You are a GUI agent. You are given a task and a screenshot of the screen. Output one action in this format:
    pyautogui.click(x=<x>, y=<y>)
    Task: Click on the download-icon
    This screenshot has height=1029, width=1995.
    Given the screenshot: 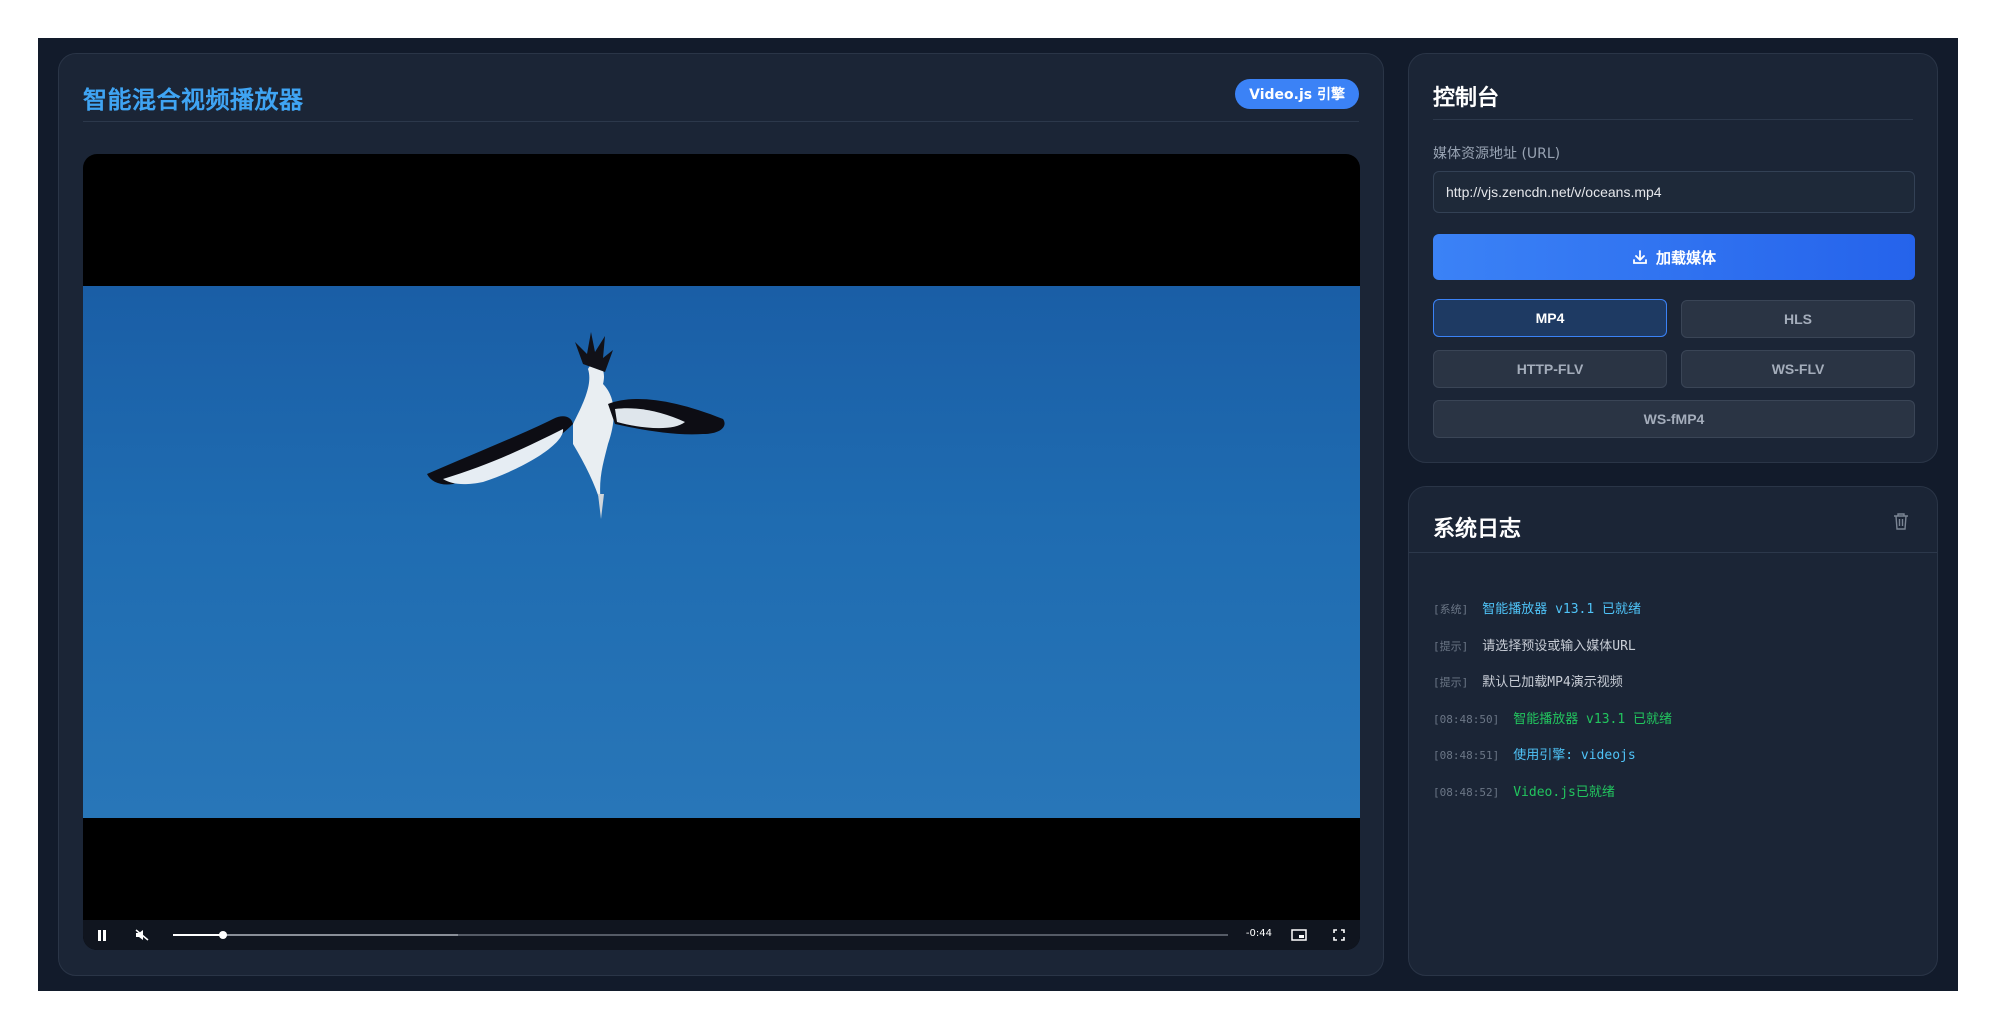 What is the action you would take?
    pyautogui.click(x=1640, y=257)
    